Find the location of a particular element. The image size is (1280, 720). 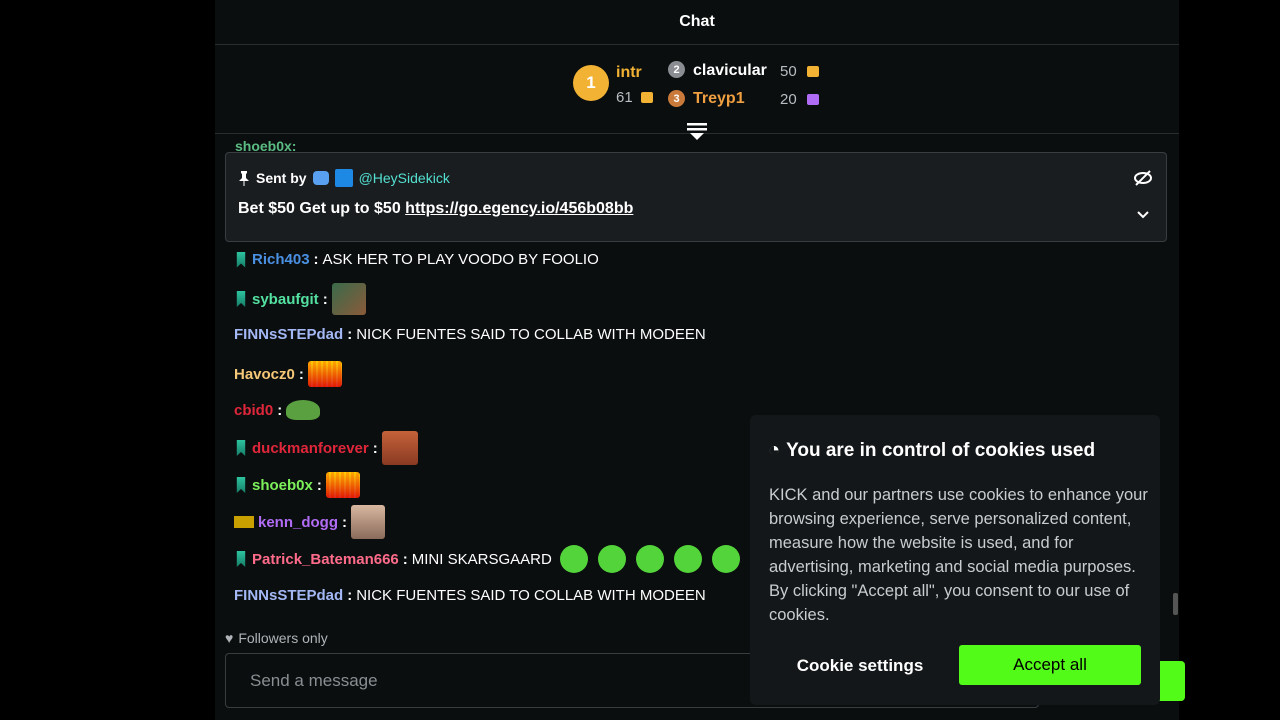

heart-icon: ♥ is located at coordinates (229, 638).